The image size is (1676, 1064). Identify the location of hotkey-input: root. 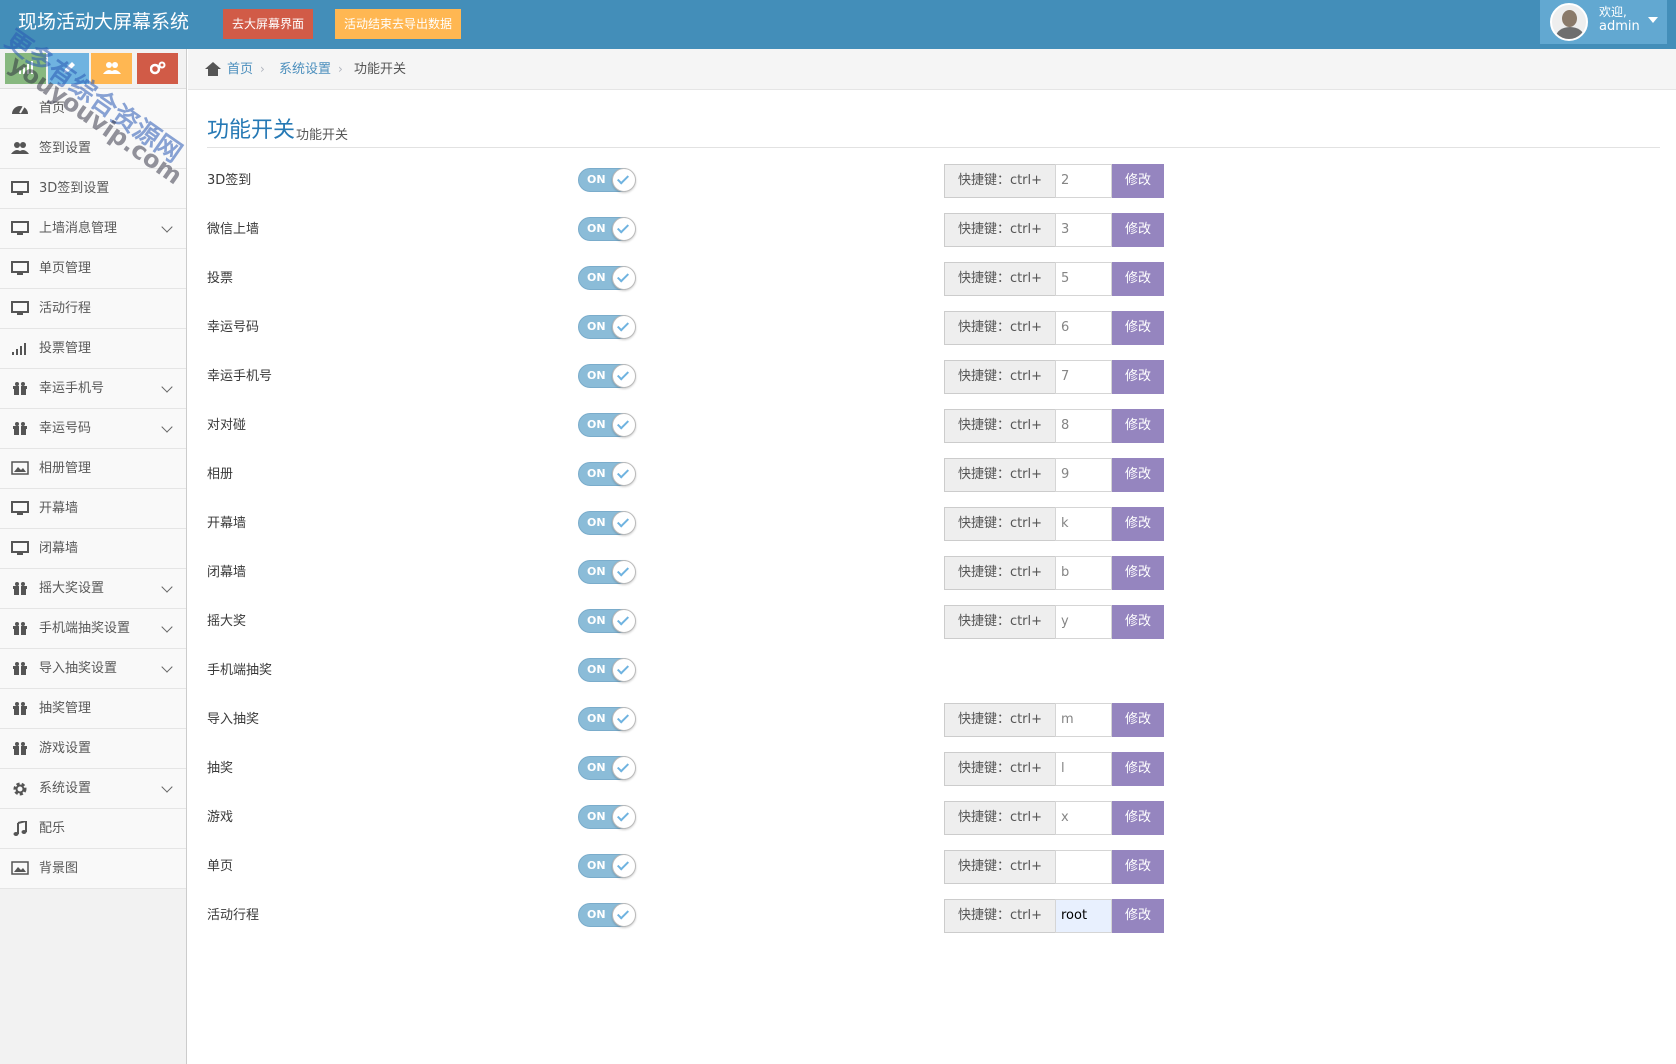
(1083, 916).